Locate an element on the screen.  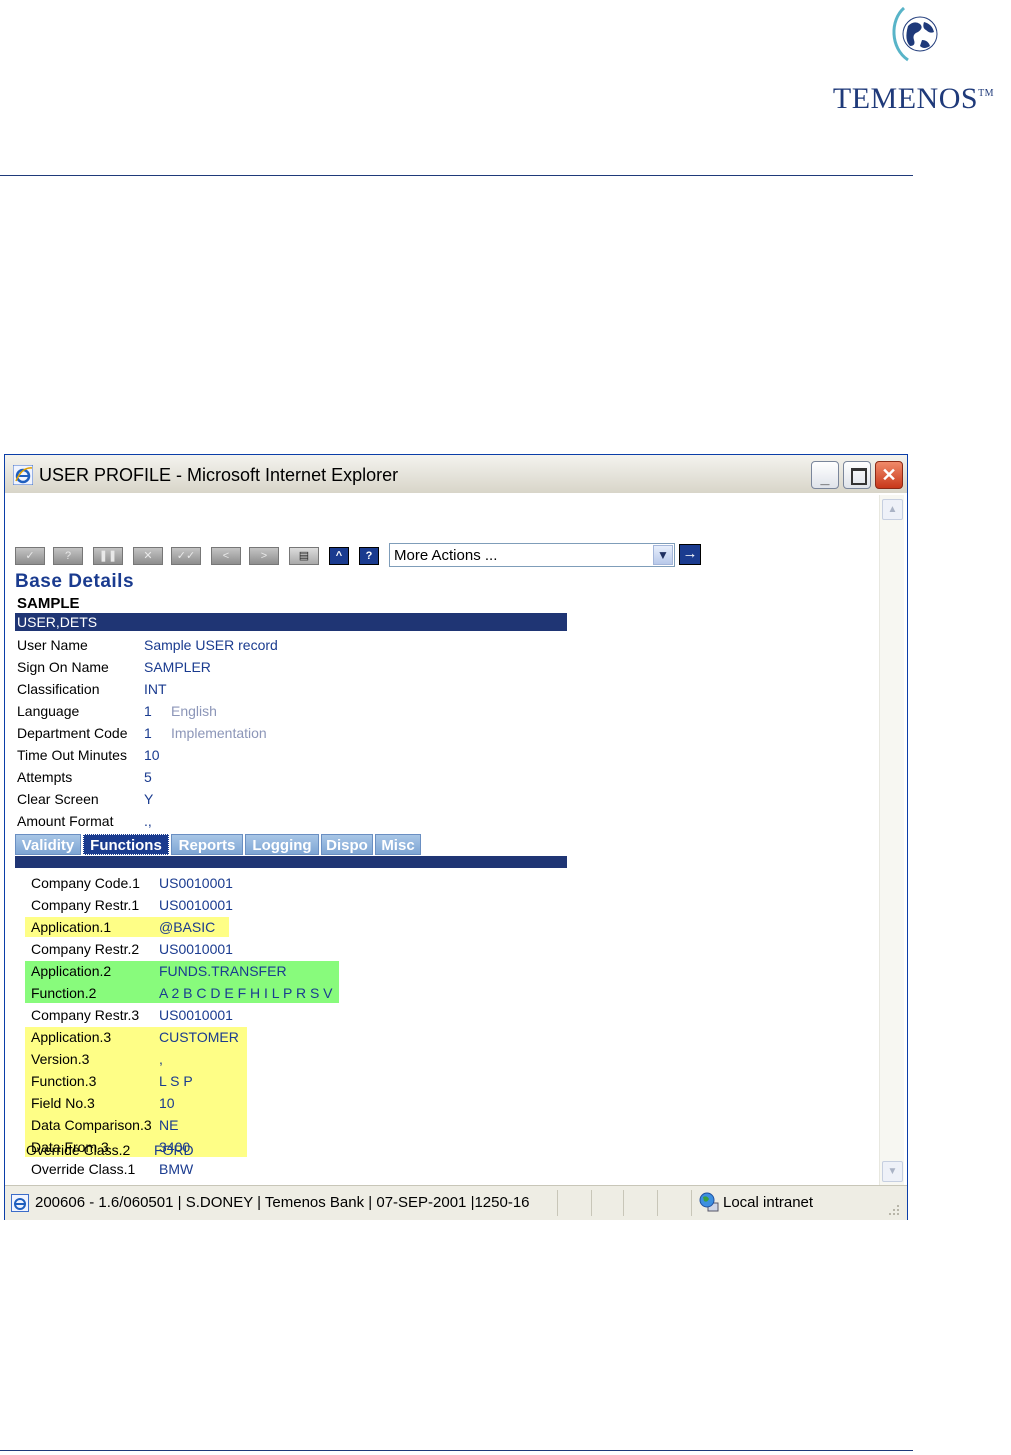
go-button: → is located at coordinates (690, 554).